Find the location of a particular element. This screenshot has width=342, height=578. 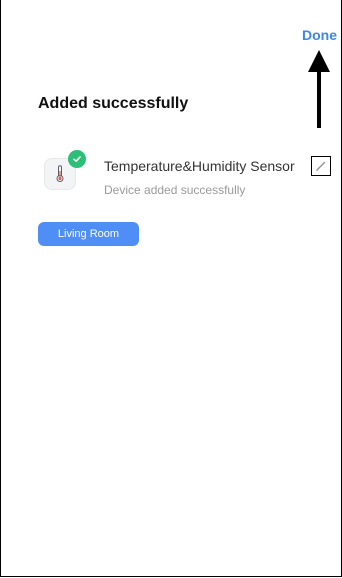

pencil-icon is located at coordinates (321, 166).